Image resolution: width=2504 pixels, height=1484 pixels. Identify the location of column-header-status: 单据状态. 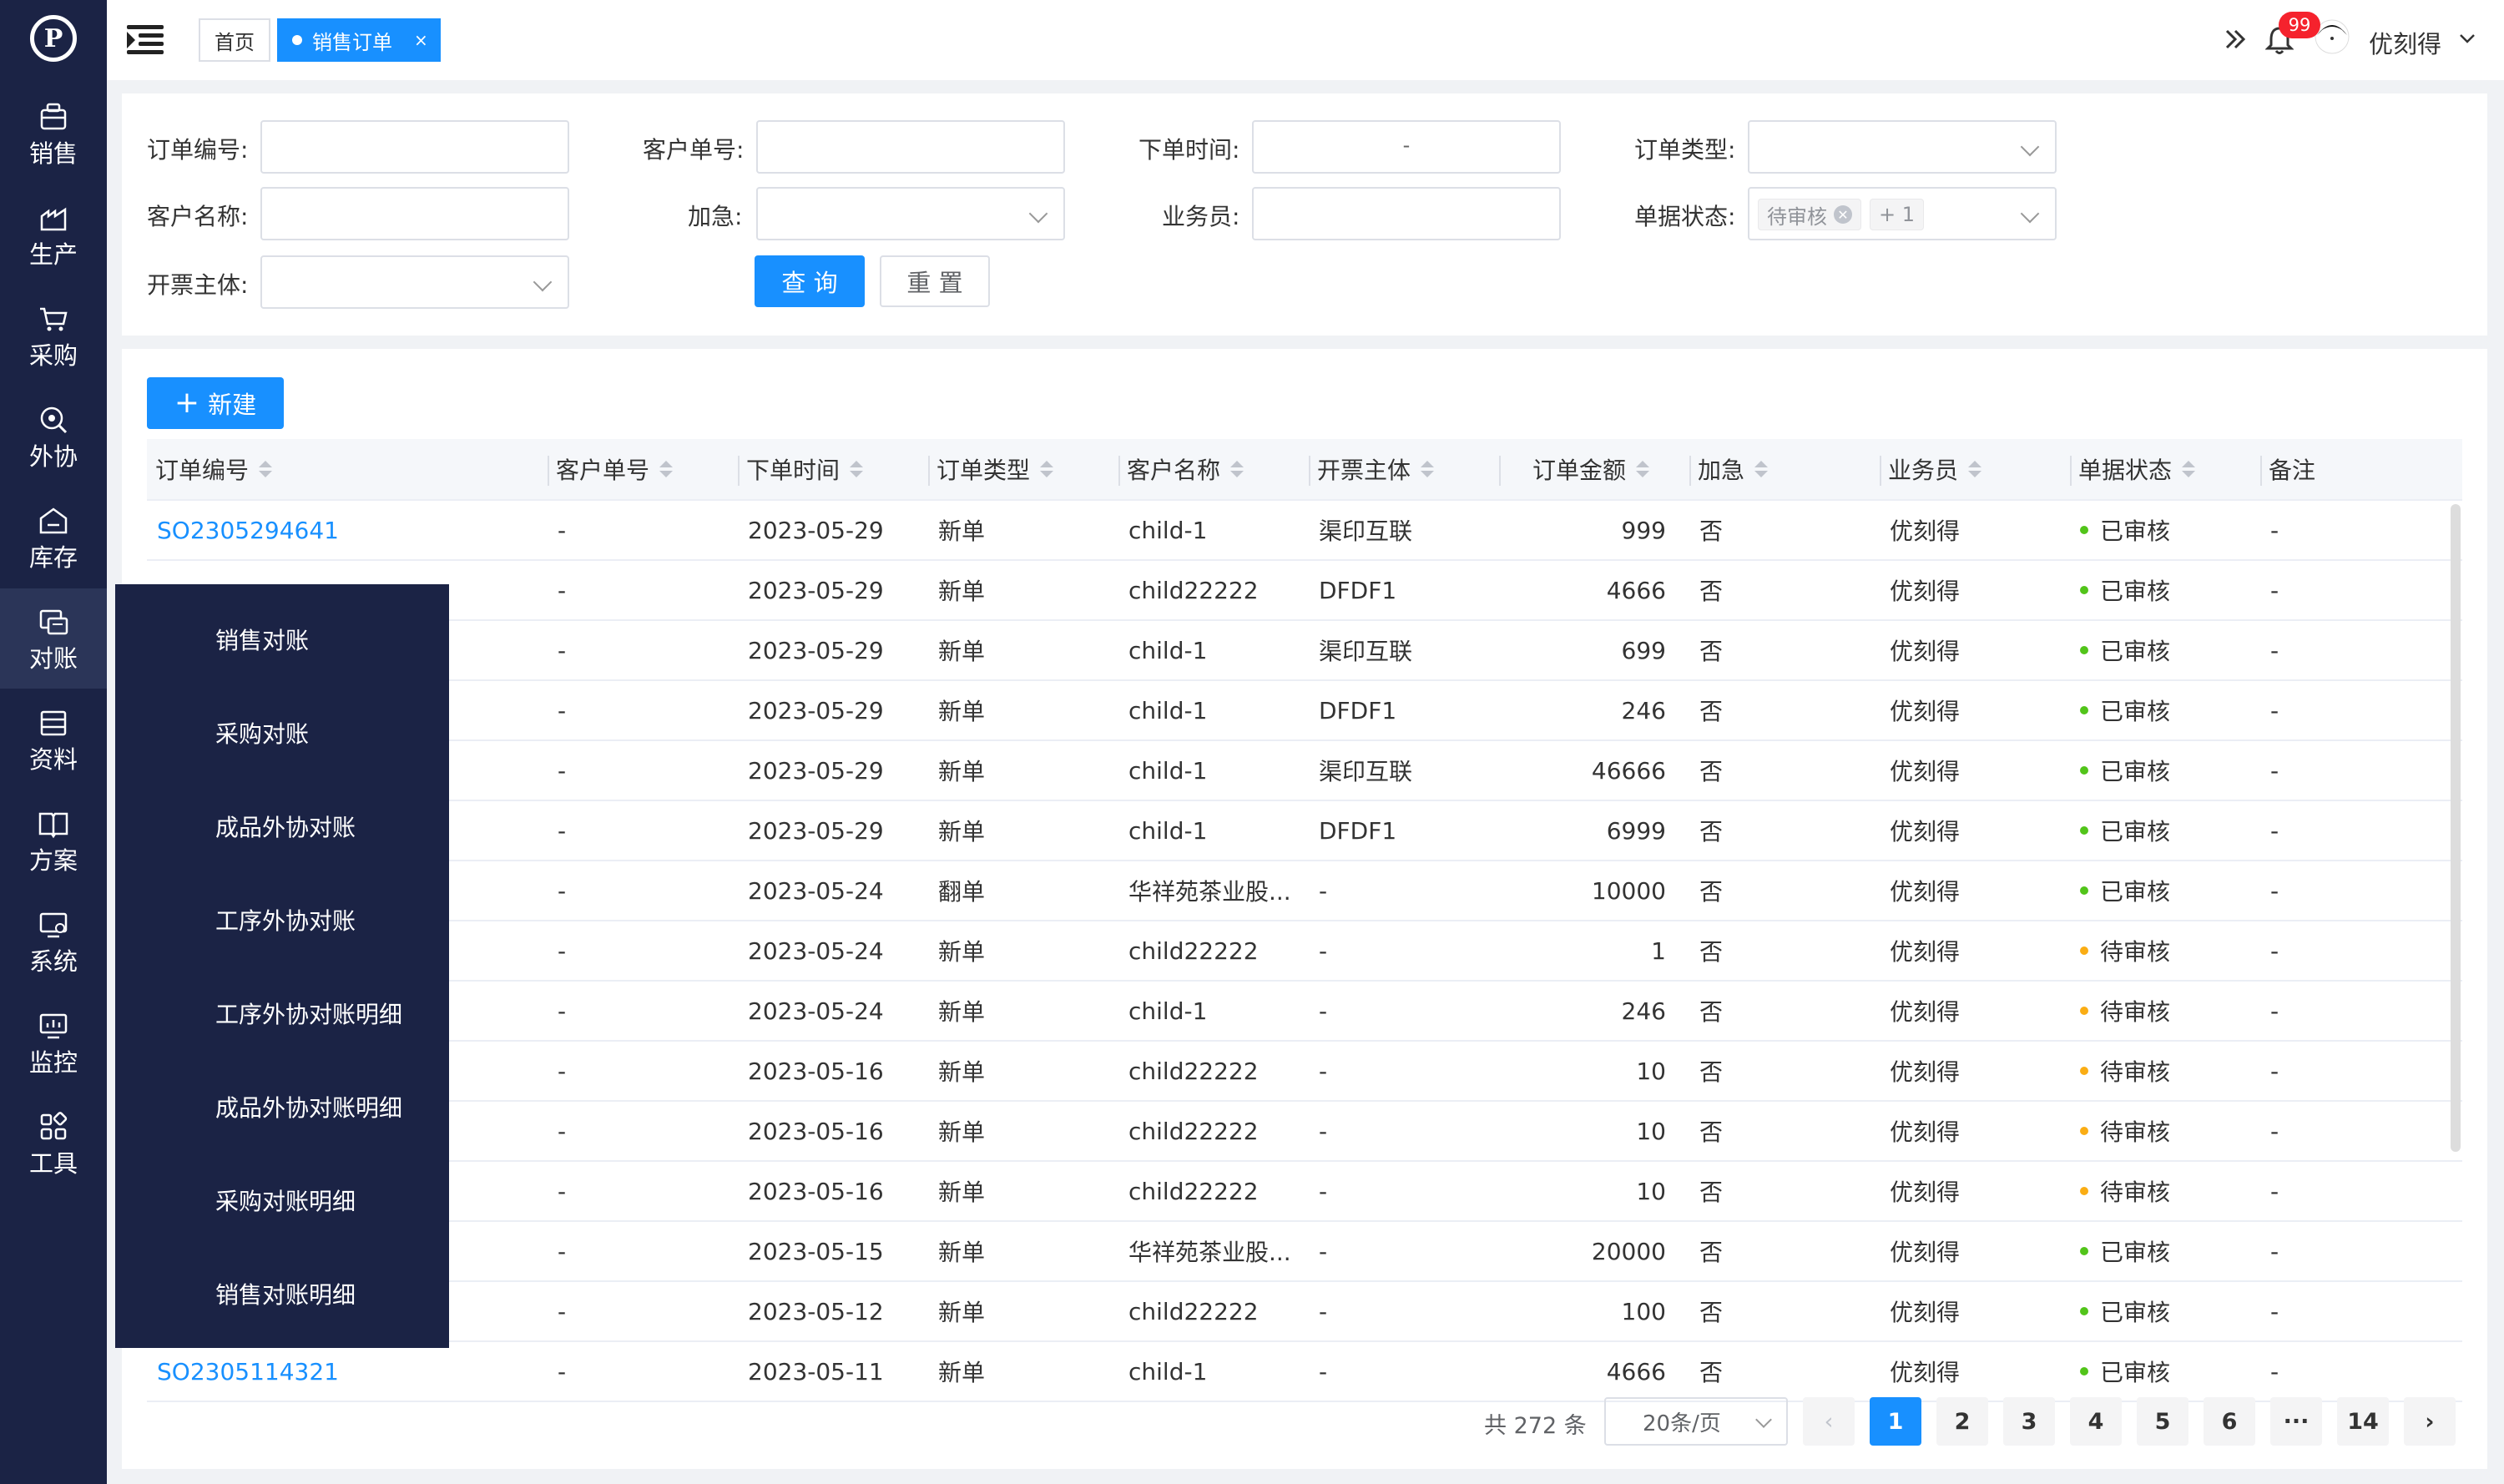
(2165, 469).